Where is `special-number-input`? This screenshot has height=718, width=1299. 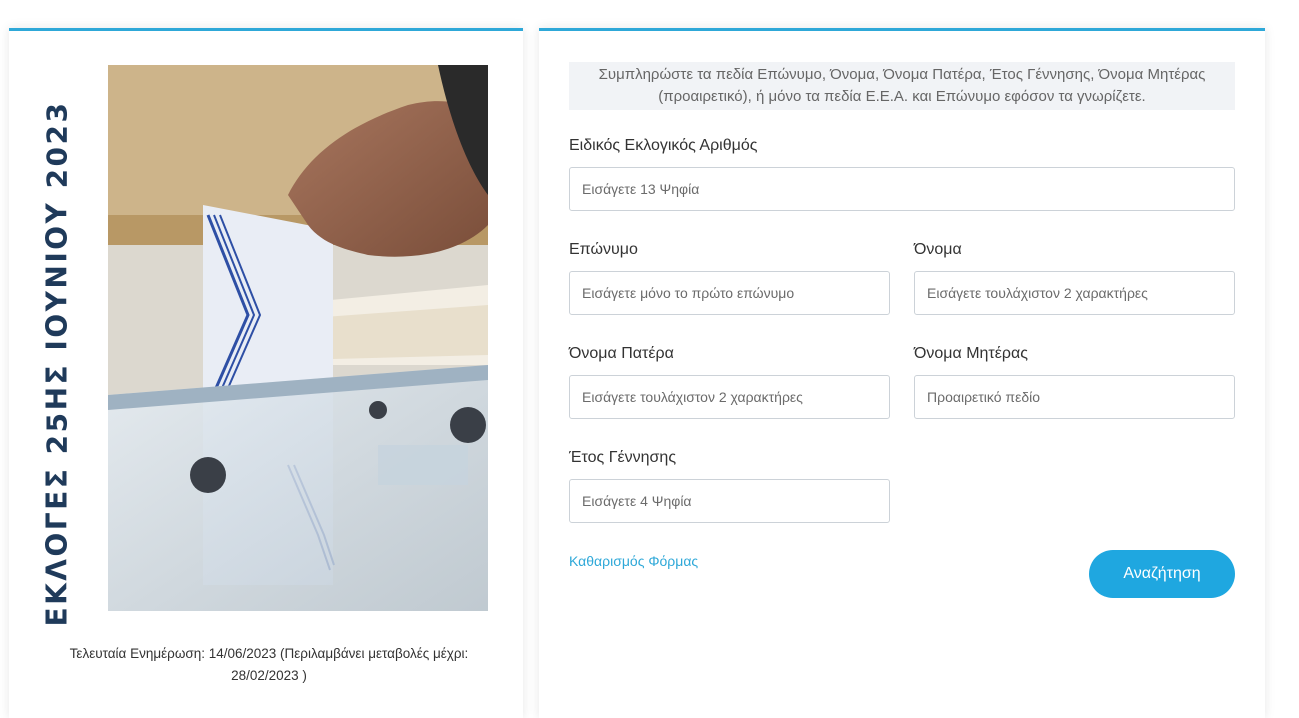
special-number-input is located at coordinates (902, 189).